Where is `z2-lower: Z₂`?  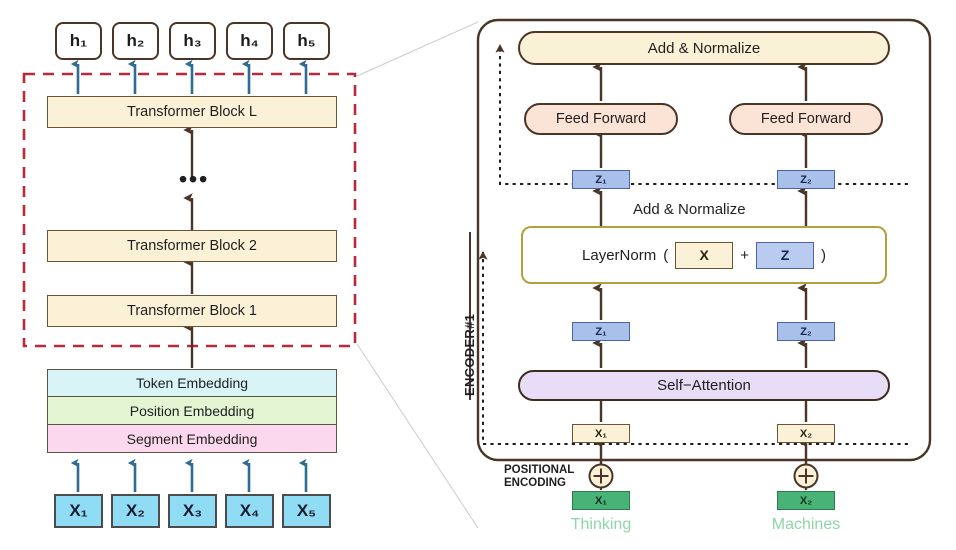
z2-lower: Z₂ is located at coordinates (806, 331).